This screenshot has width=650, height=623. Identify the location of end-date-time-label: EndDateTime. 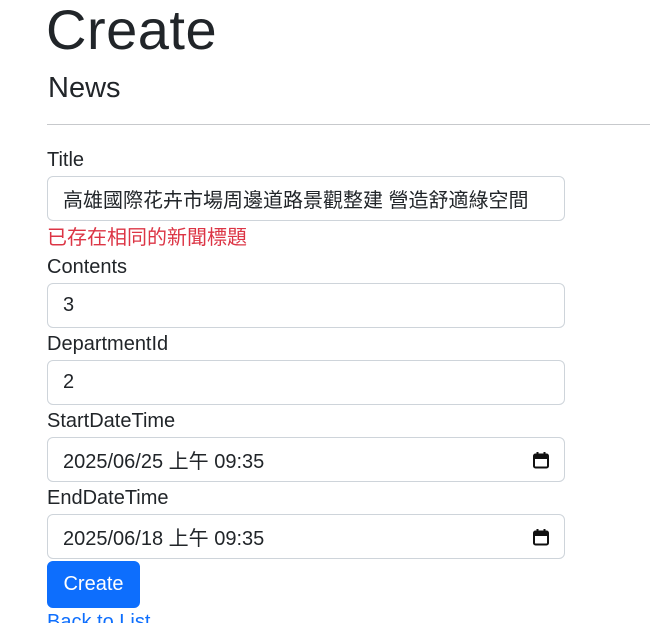
(108, 498).